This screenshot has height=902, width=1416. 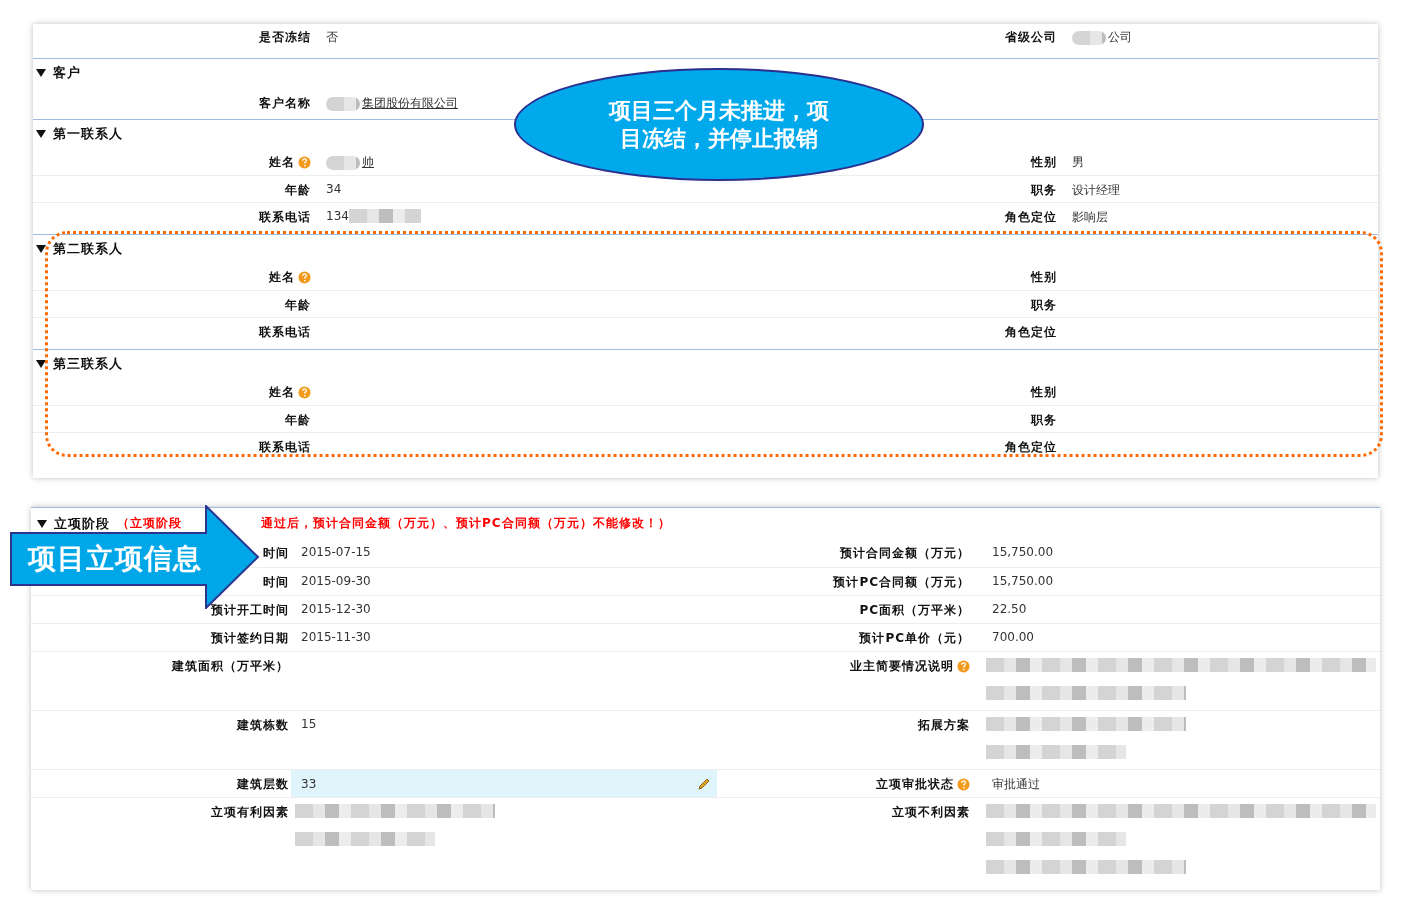 What do you see at coordinates (902, 666) in the screenshot?
I see `field-label: 业主简要情况说明` at bounding box center [902, 666].